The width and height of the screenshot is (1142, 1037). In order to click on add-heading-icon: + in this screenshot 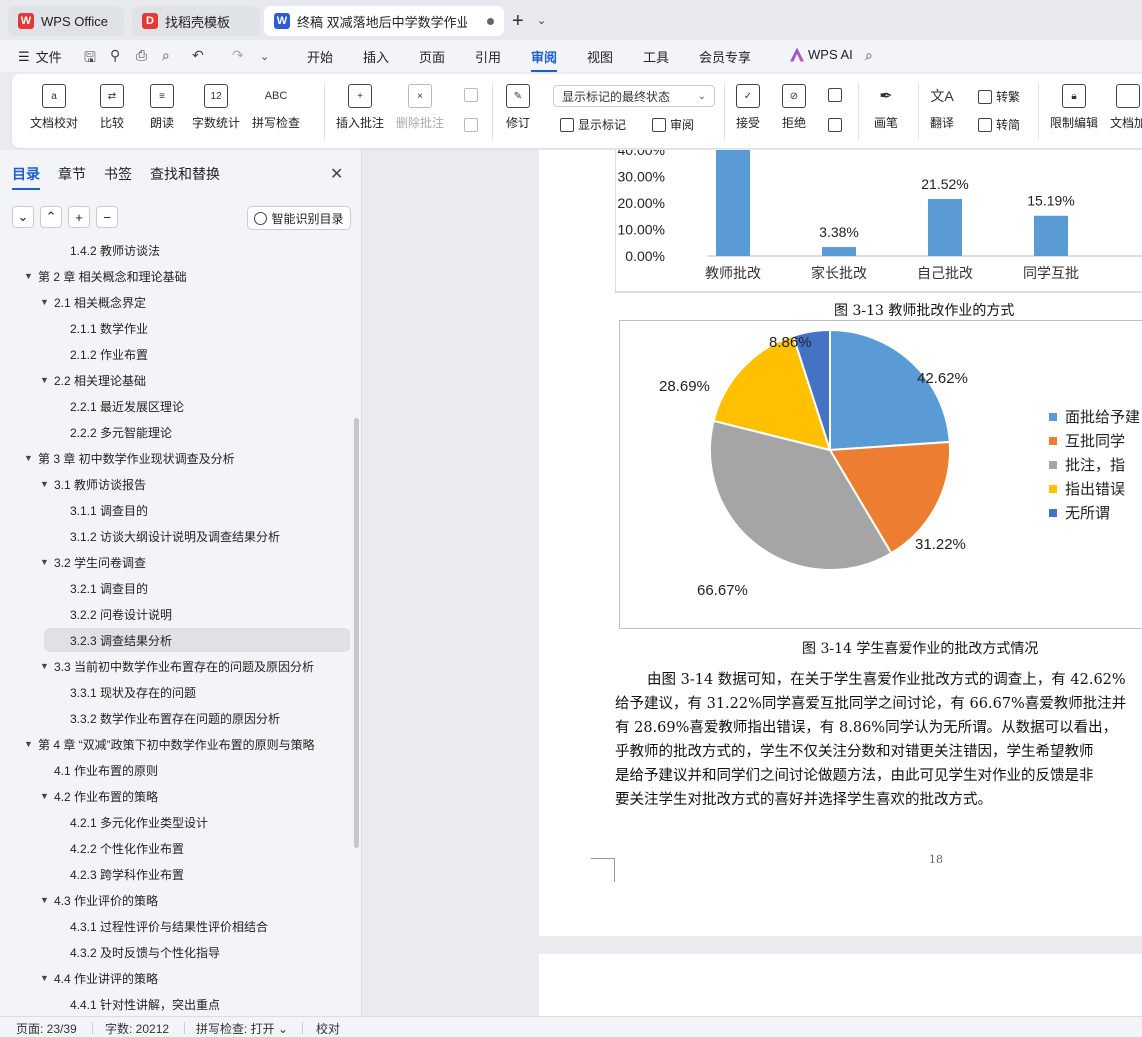, I will do `click(79, 217)`.